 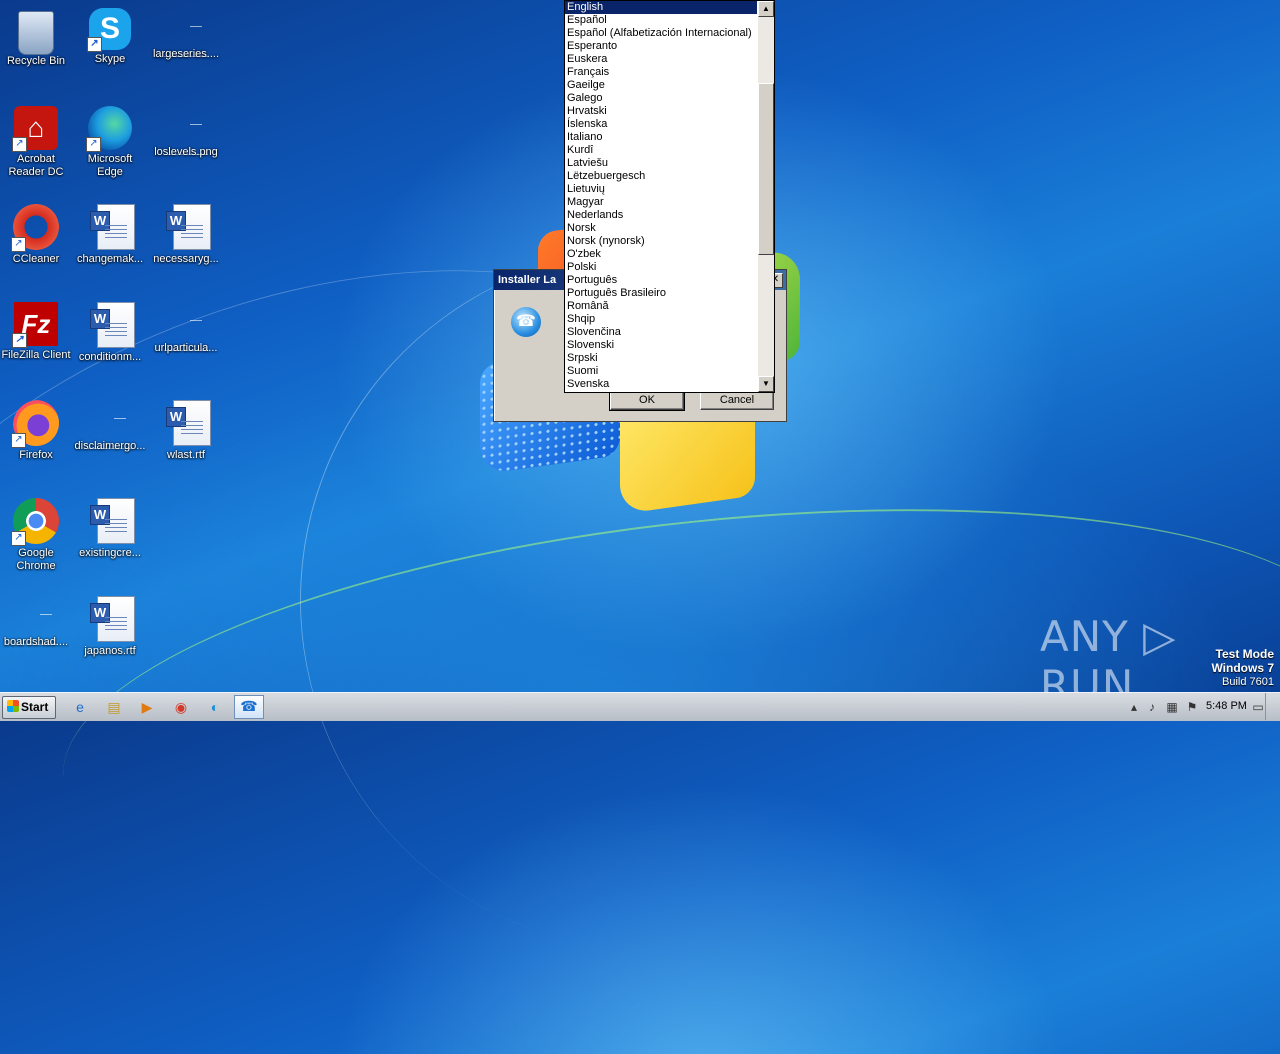 I want to click on desktop-icon-edge: ↗ Microsoft Edge, so click(x=110, y=142).